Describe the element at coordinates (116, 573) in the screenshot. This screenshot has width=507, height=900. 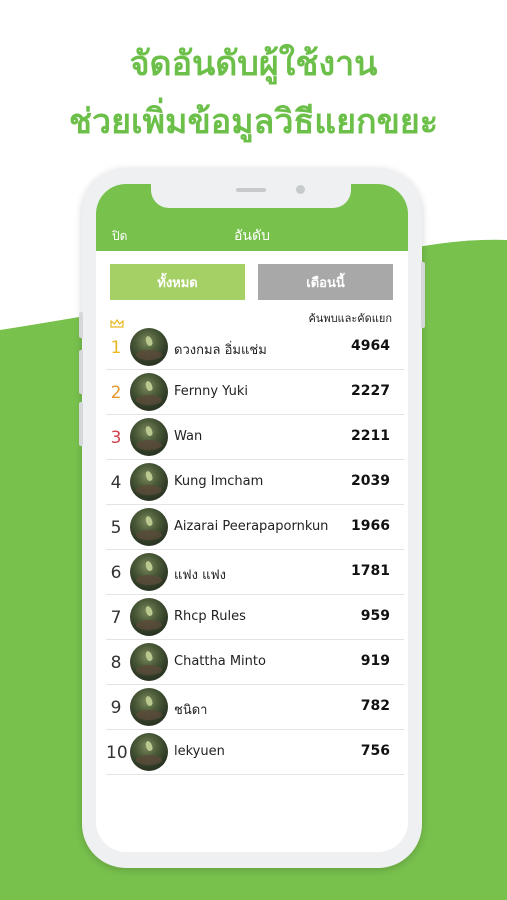
I see `rank-number: 6` at that location.